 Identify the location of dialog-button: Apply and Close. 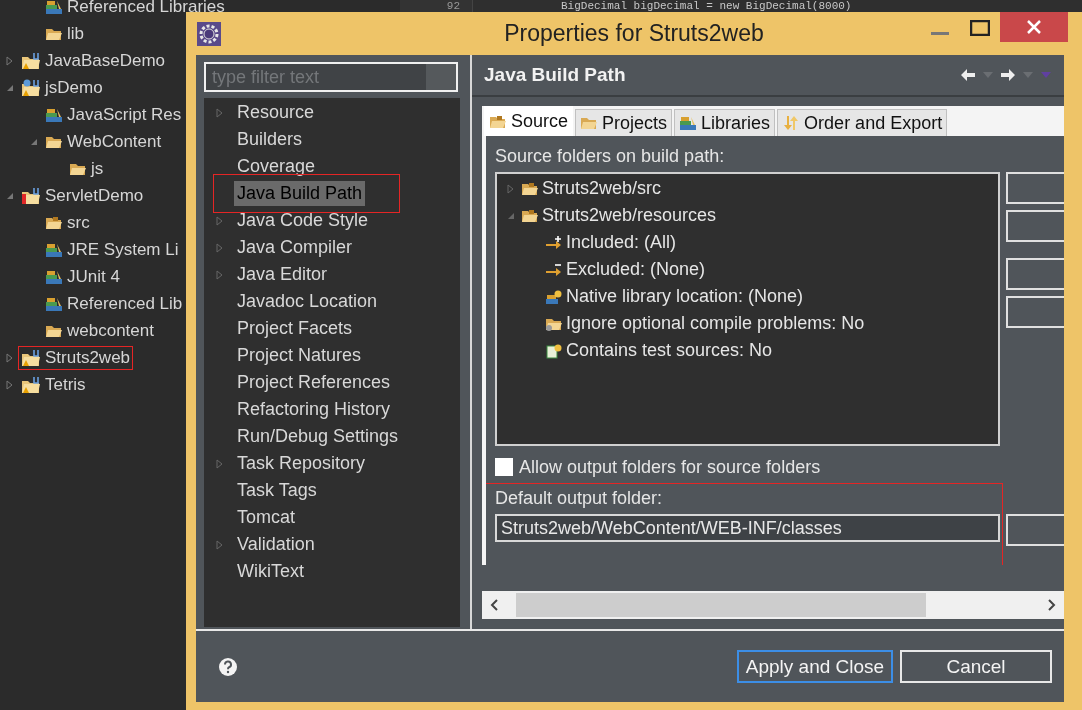
(815, 666).